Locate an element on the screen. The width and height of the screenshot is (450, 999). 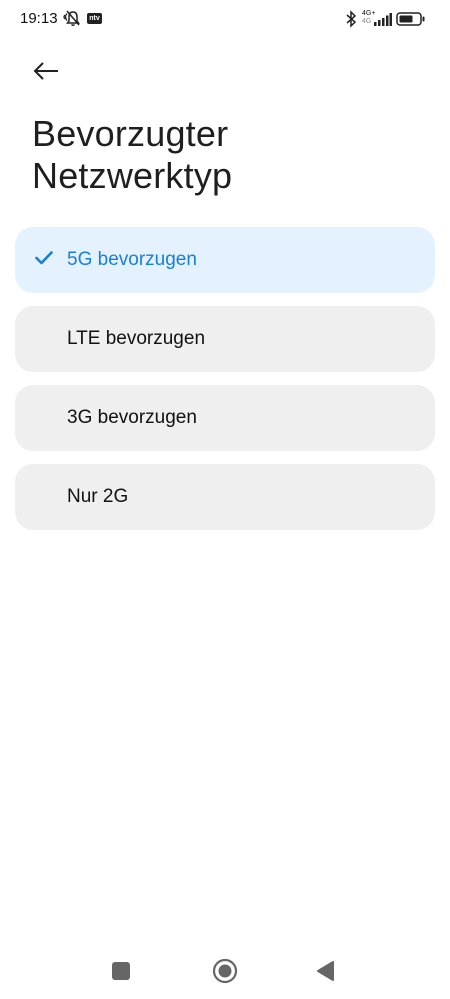
option-label: 3G bevorzugen is located at coordinates (132, 417).